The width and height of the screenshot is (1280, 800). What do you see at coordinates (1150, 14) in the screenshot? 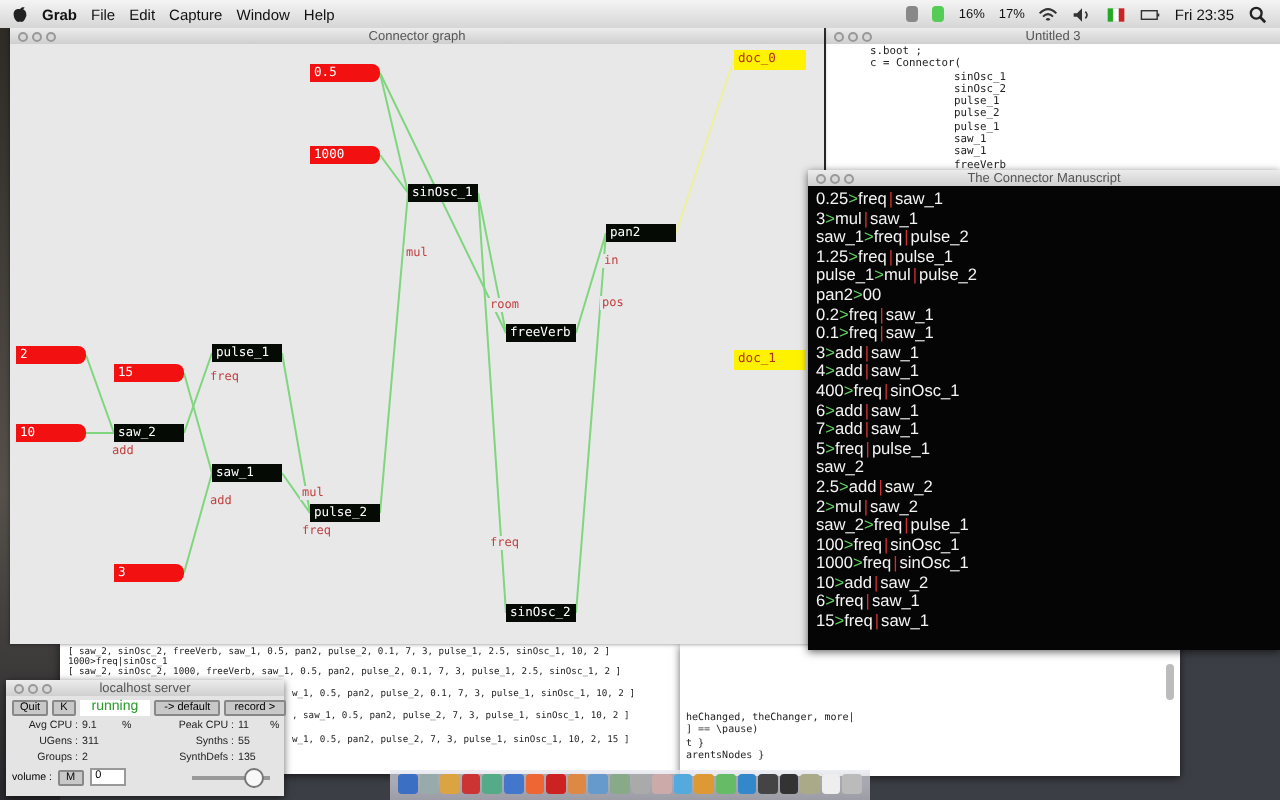
I see `battery-icon` at bounding box center [1150, 14].